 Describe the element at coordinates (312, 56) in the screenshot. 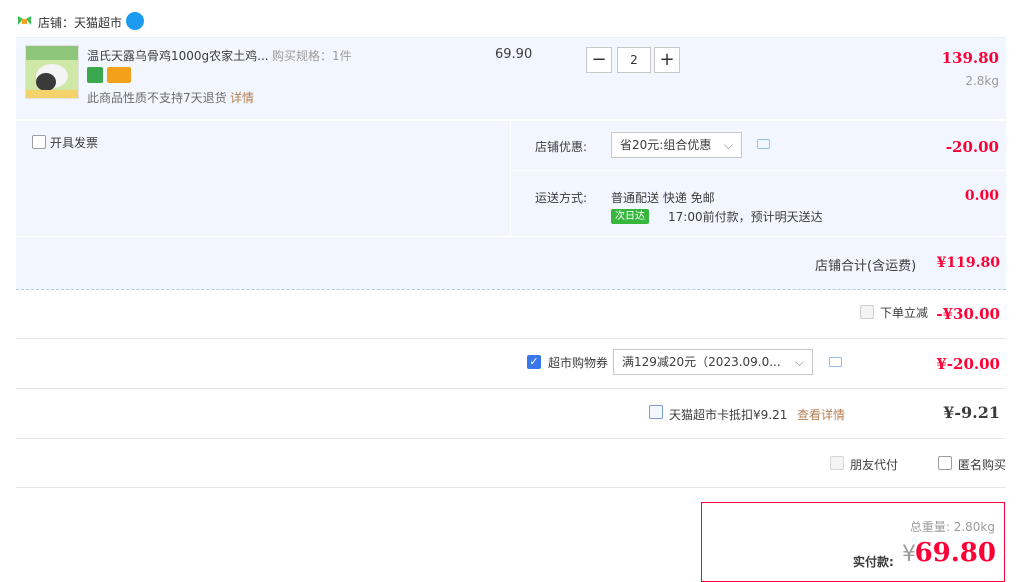

I see `product-spec: 购买规格：1件` at that location.